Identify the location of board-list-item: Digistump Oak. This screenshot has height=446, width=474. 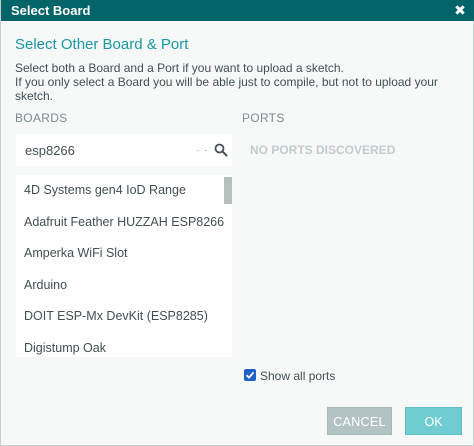
(124, 345).